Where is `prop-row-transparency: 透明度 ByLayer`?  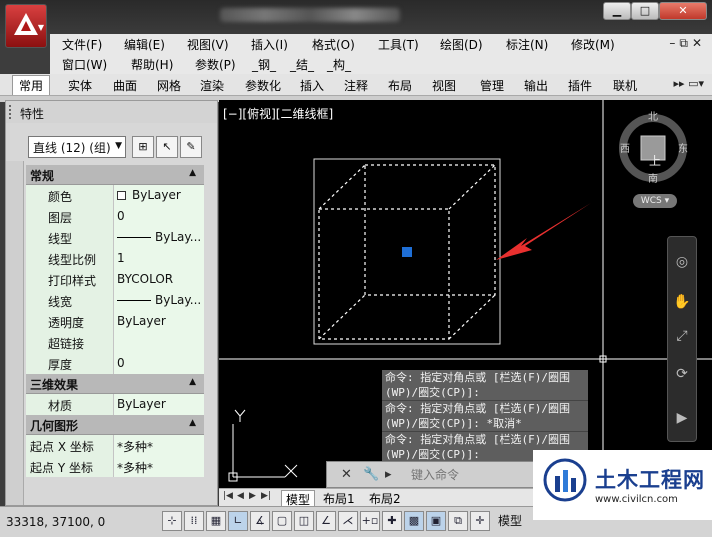
prop-row-transparency: 透明度 ByLayer is located at coordinates (115, 321).